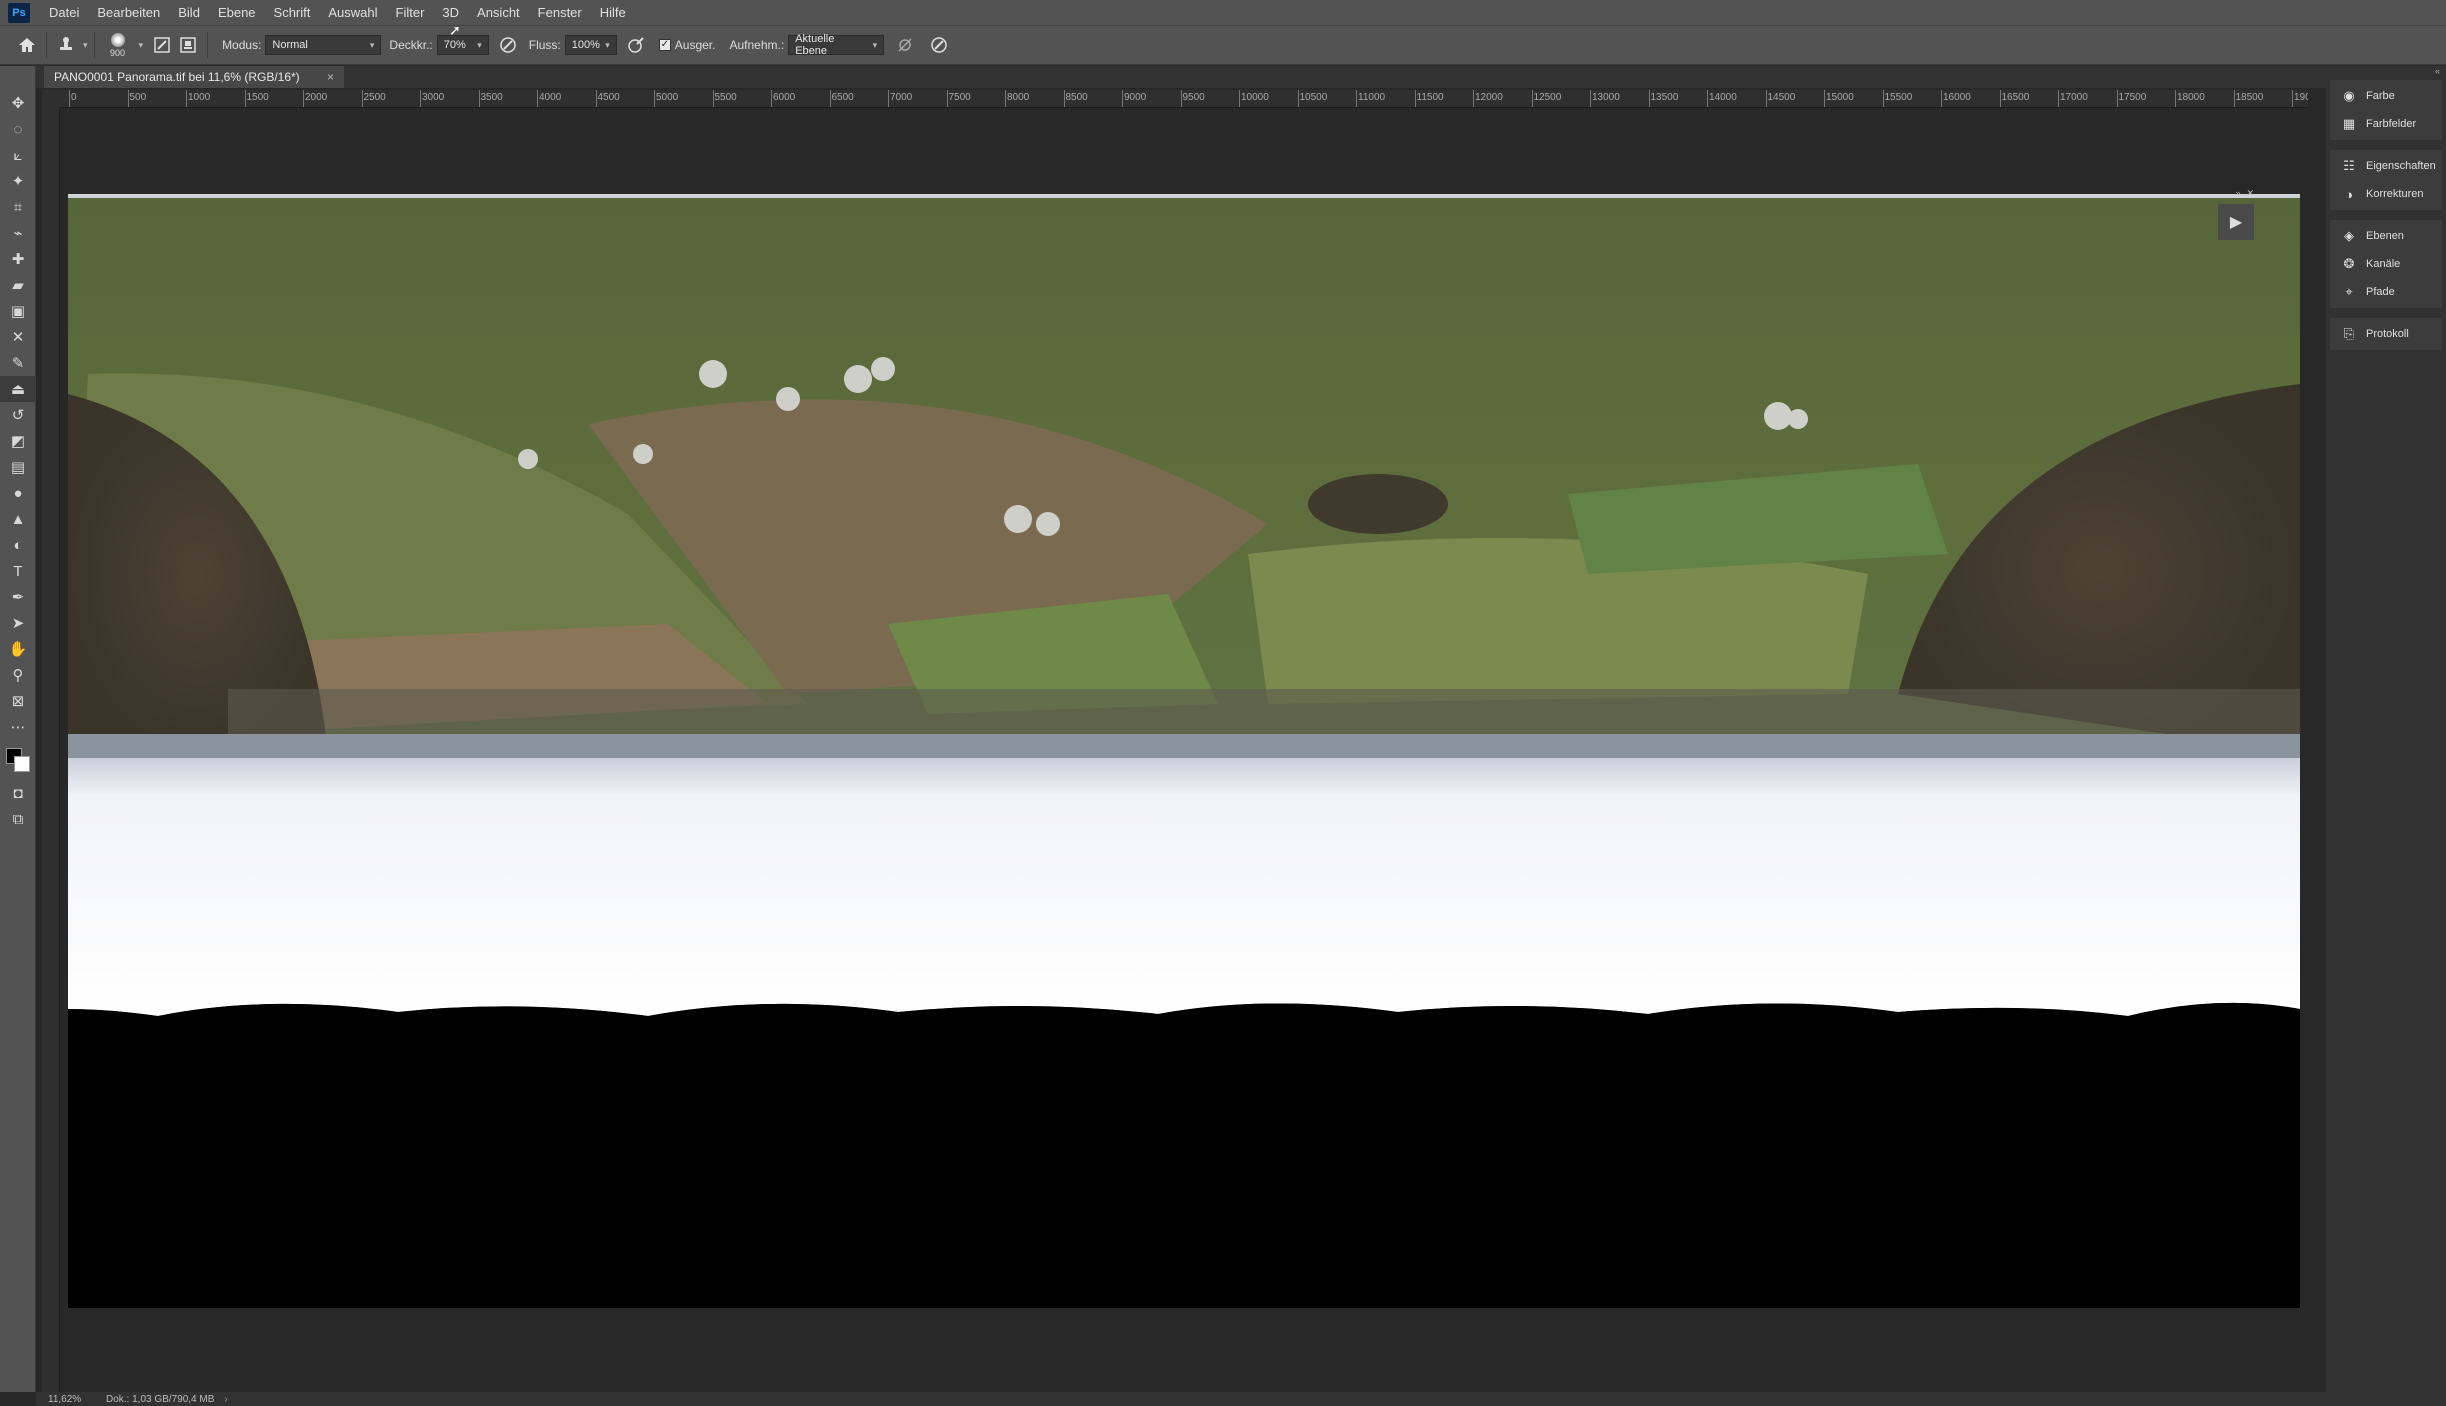 The width and height of the screenshot is (2446, 1406). I want to click on panel-label: Kanäle, so click(2383, 264).